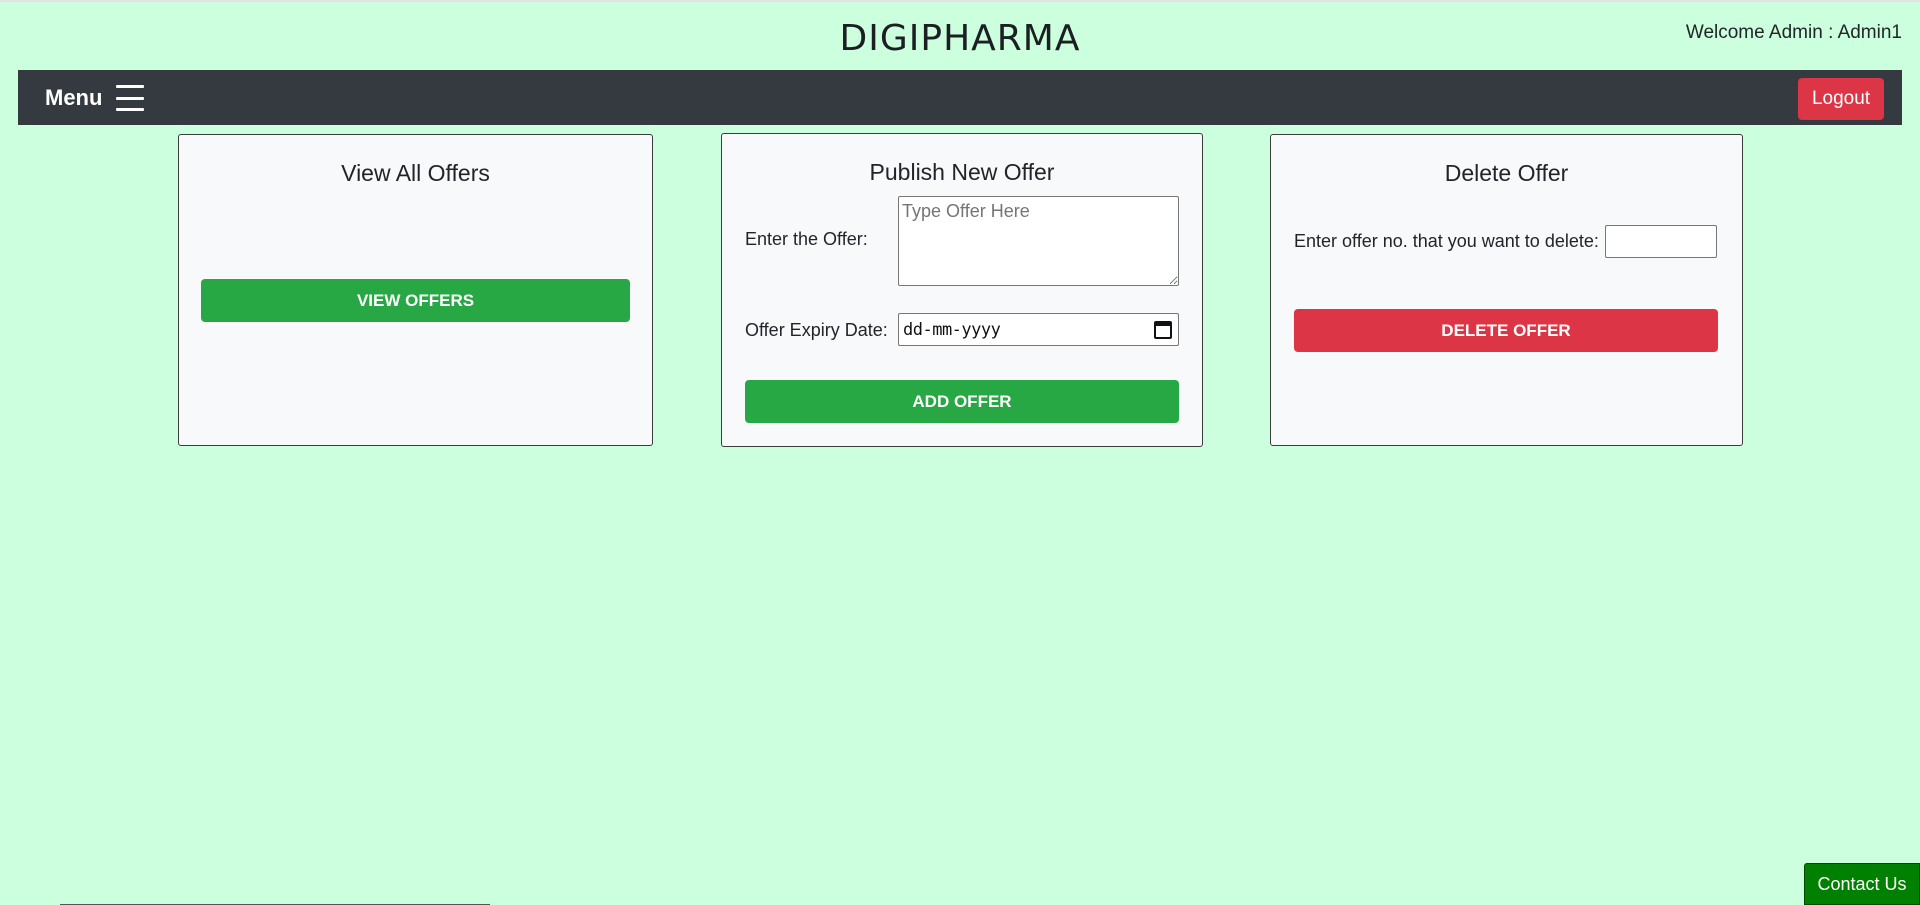  I want to click on expiry-date-input: dd-mm-yyyy, so click(1038, 329).